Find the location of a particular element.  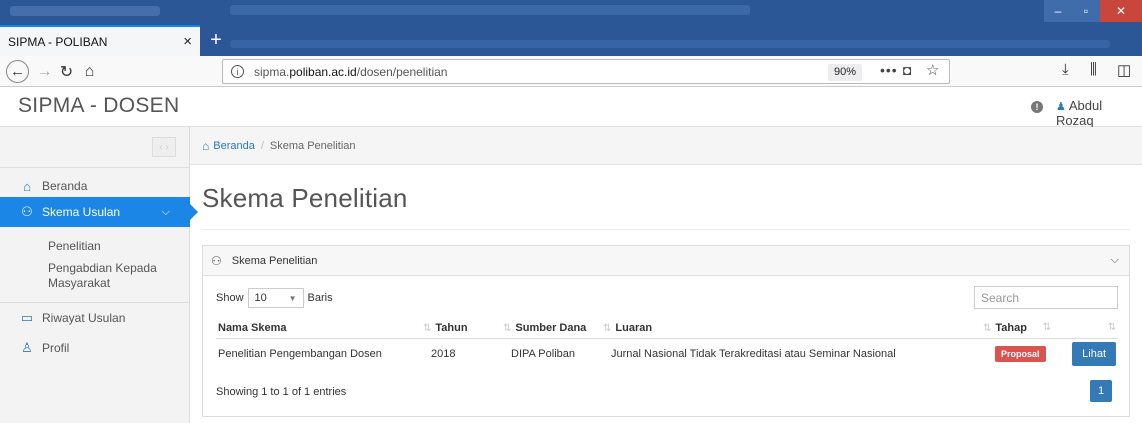

maximize-button: ▫ is located at coordinates (1086, 11).